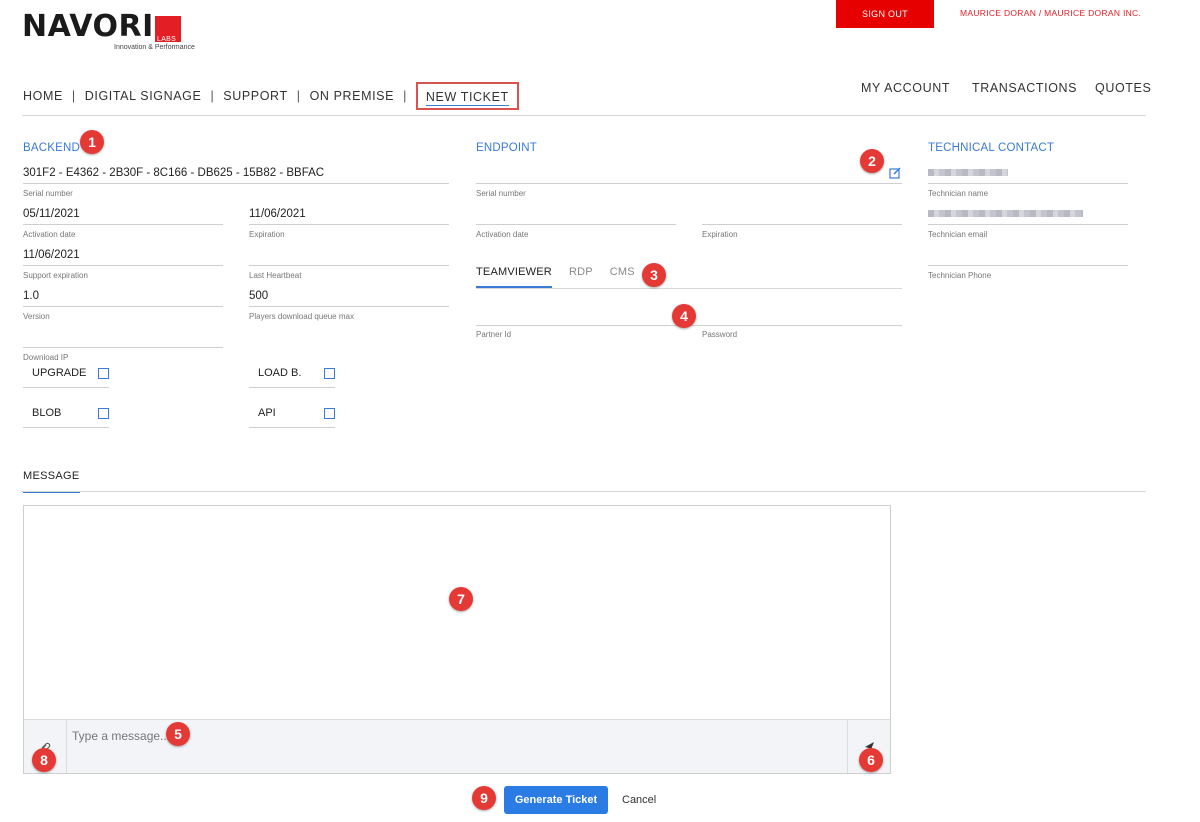 This screenshot has width=1200, height=822. Describe the element at coordinates (576, 223) in the screenshot. I see `endpoint-activation-field: Activation date` at that location.